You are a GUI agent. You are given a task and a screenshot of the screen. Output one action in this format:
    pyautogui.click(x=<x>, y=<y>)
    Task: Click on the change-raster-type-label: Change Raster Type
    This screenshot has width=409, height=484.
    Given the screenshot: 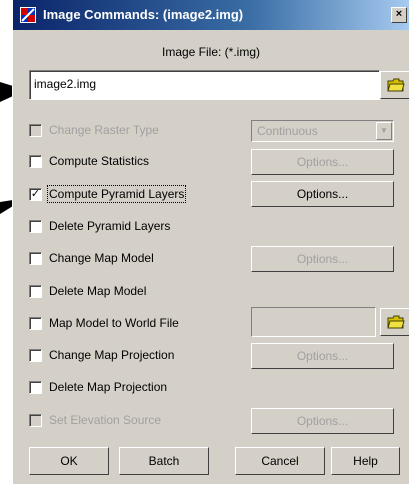 What is the action you would take?
    pyautogui.click(x=104, y=130)
    